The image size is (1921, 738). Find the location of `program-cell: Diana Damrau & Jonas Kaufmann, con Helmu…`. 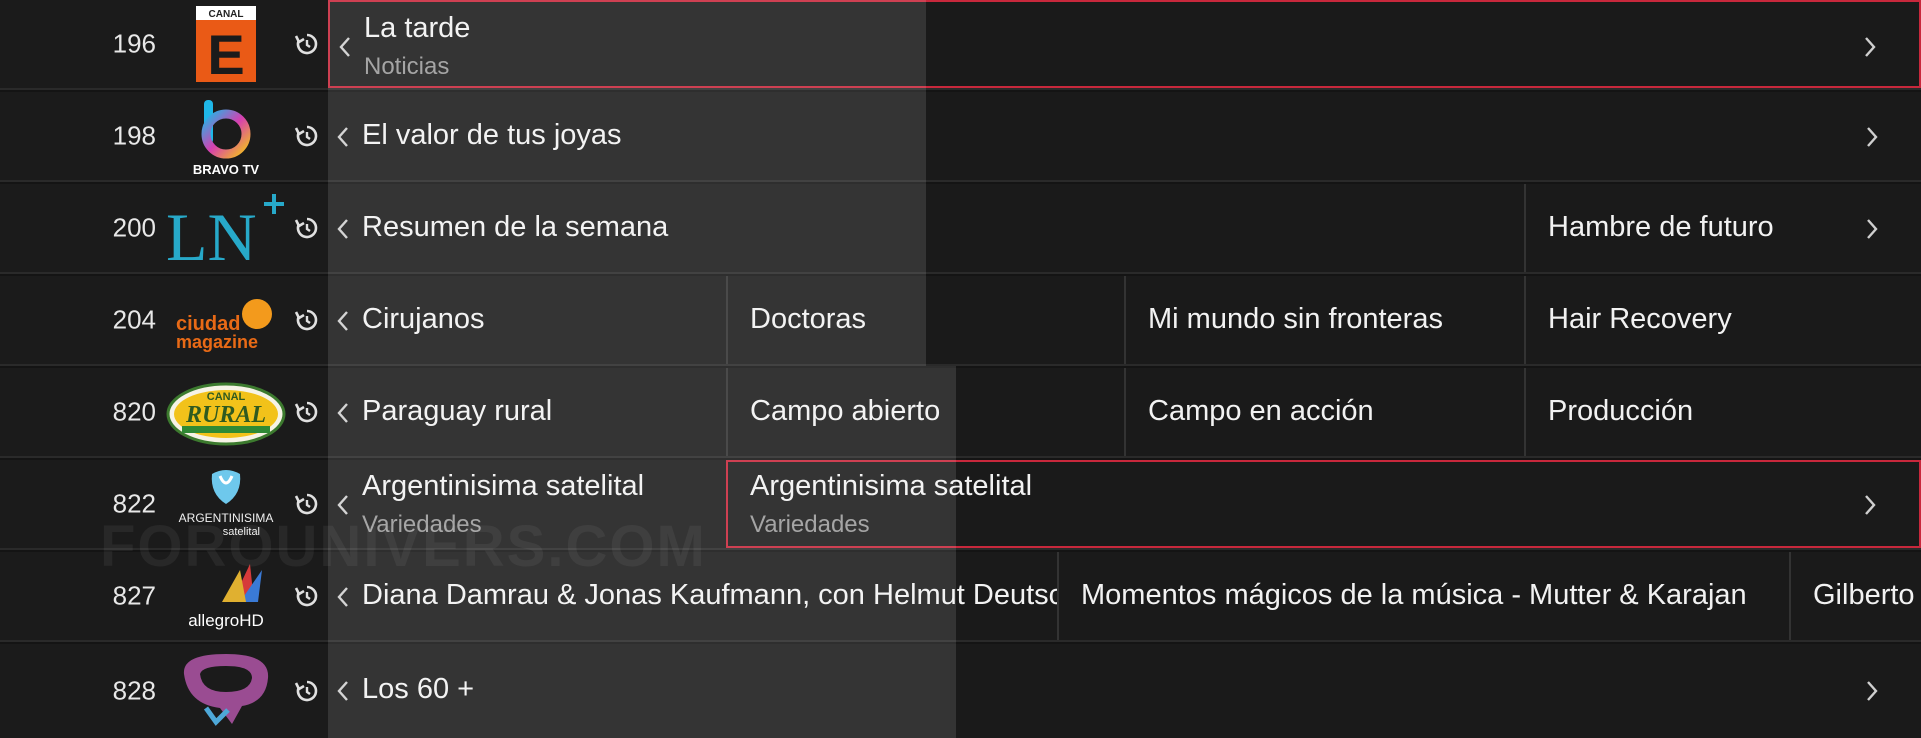

program-cell: Diana Damrau & Jonas Kaufmann, con Helmu… is located at coordinates (692, 596).